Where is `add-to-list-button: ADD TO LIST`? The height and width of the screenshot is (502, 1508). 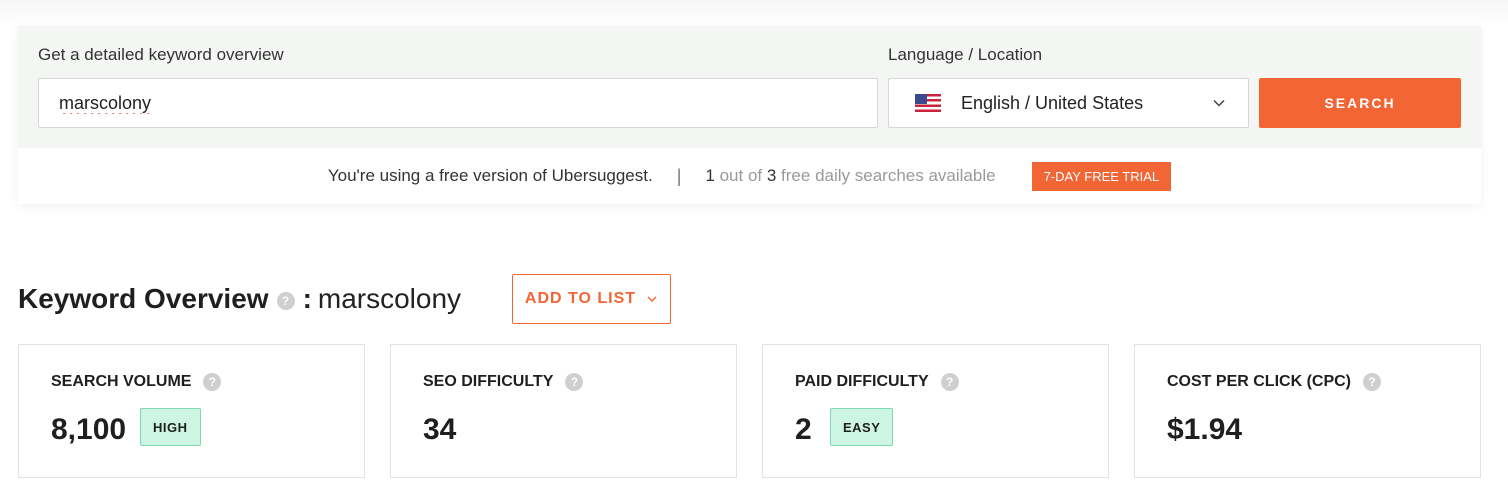 add-to-list-button: ADD TO LIST is located at coordinates (591, 299).